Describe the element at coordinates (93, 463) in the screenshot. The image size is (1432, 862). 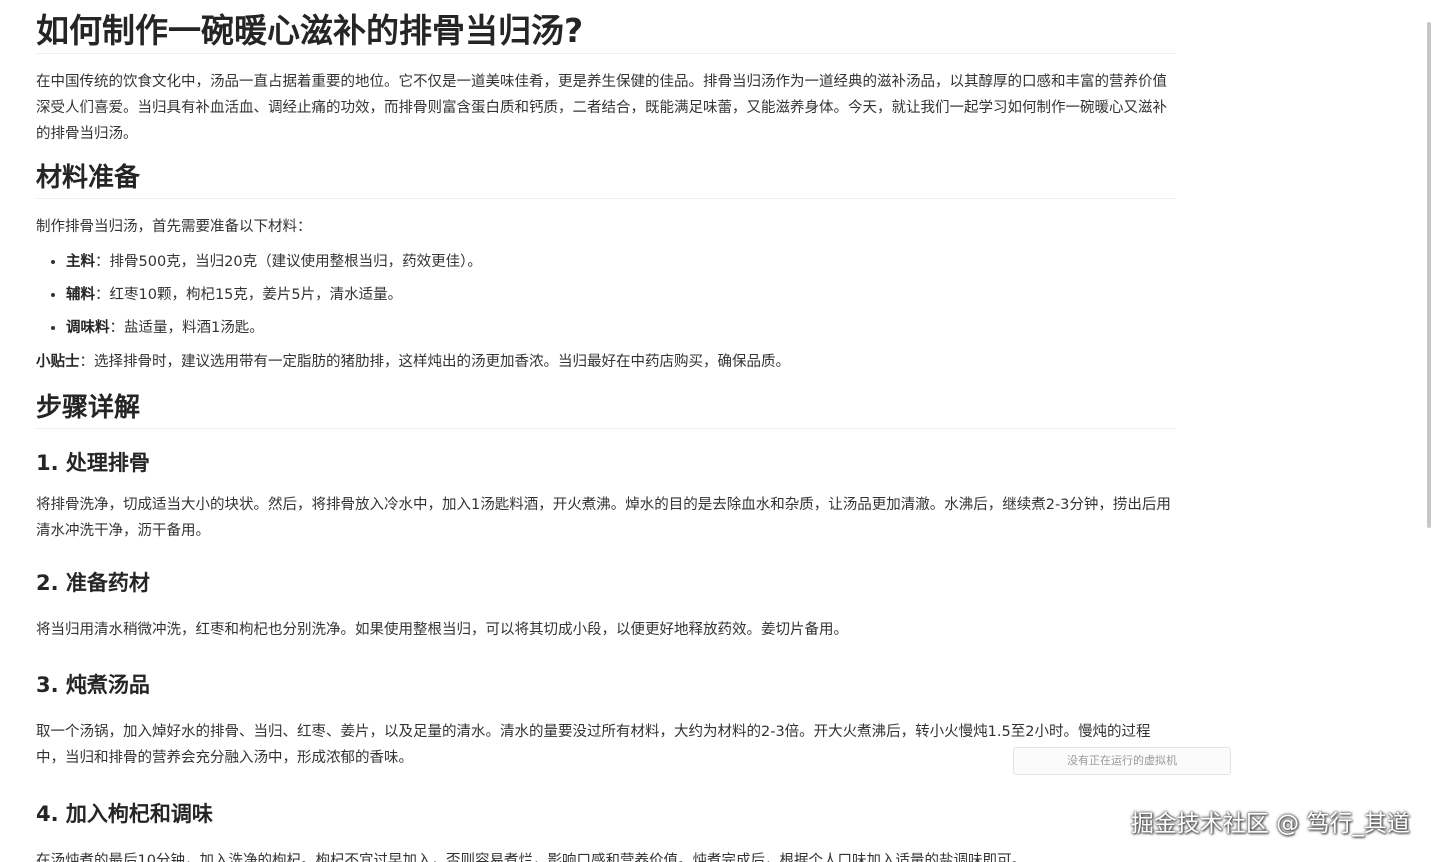
I see `step-title: 1. 处理排骨` at that location.